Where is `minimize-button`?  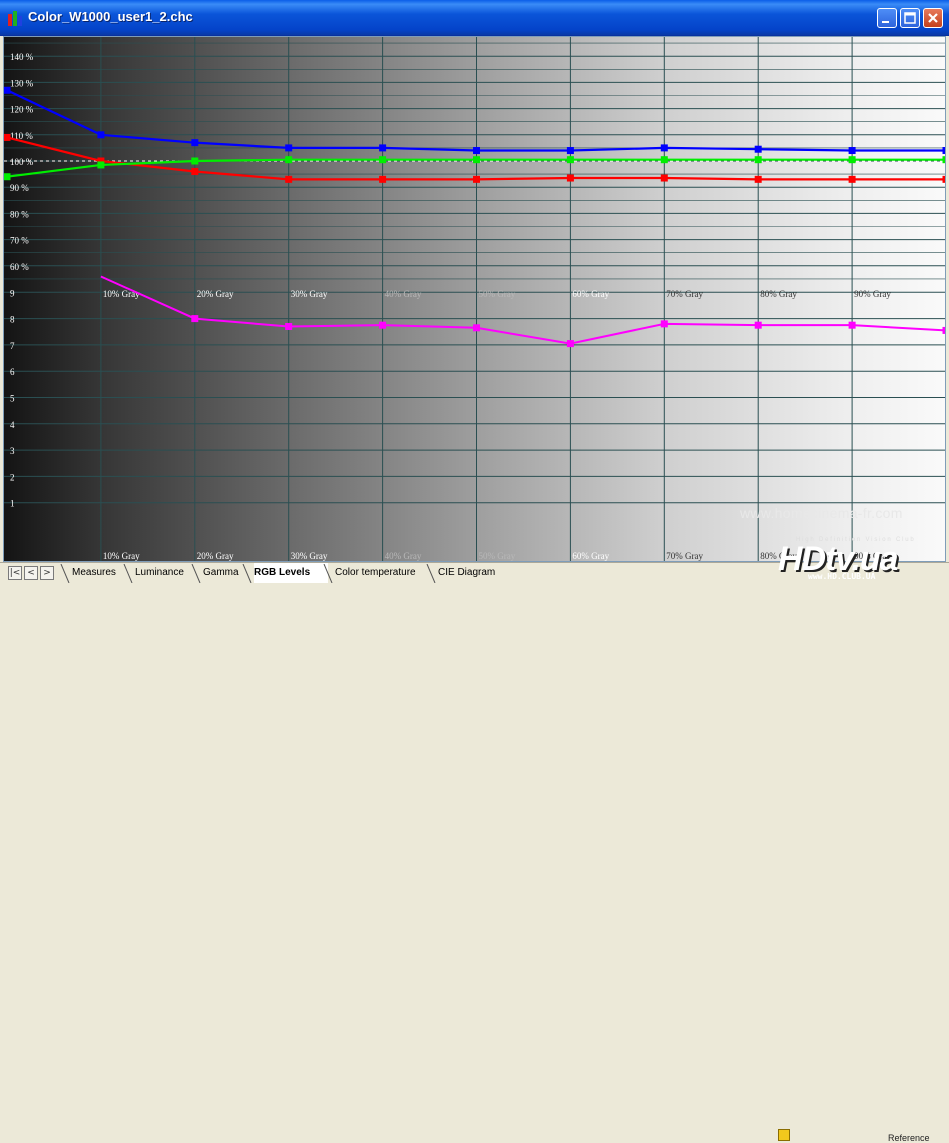 minimize-button is located at coordinates (887, 18).